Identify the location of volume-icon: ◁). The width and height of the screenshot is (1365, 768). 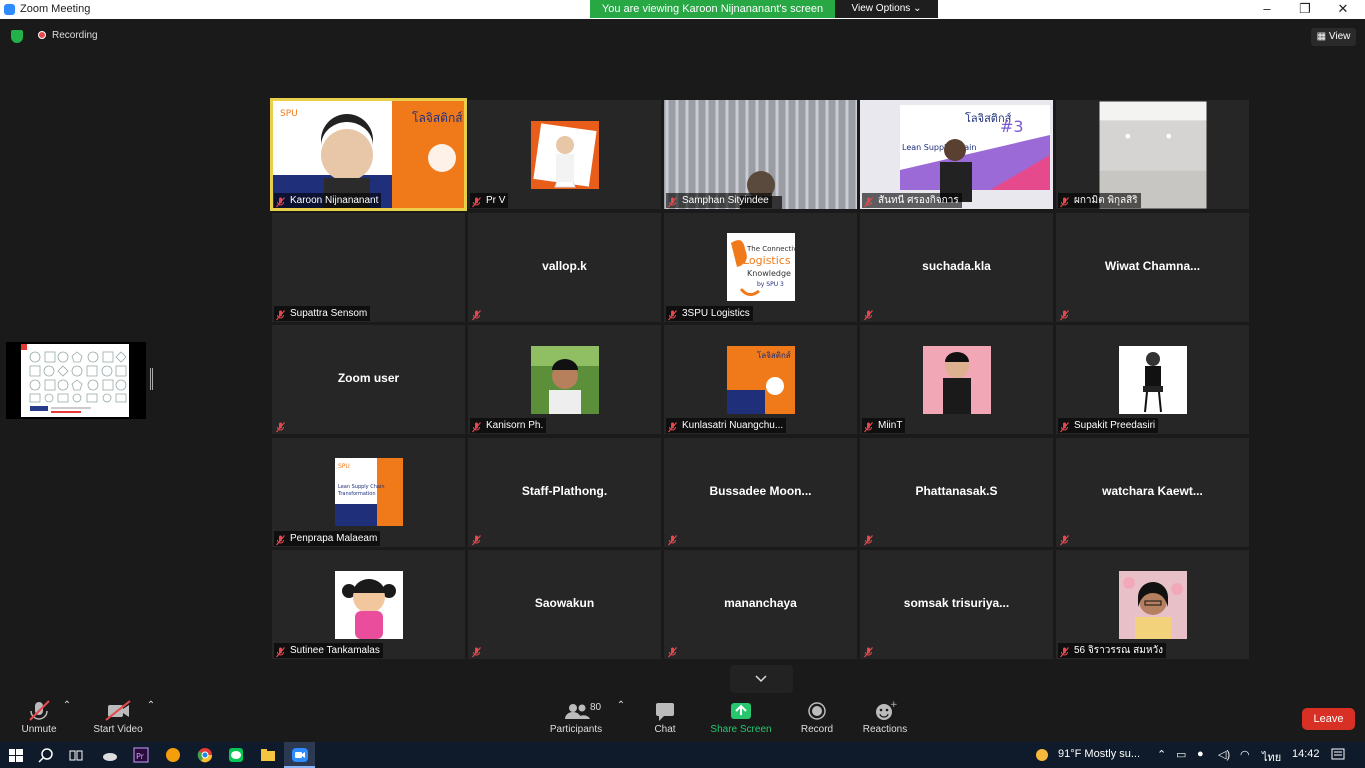
(1224, 754).